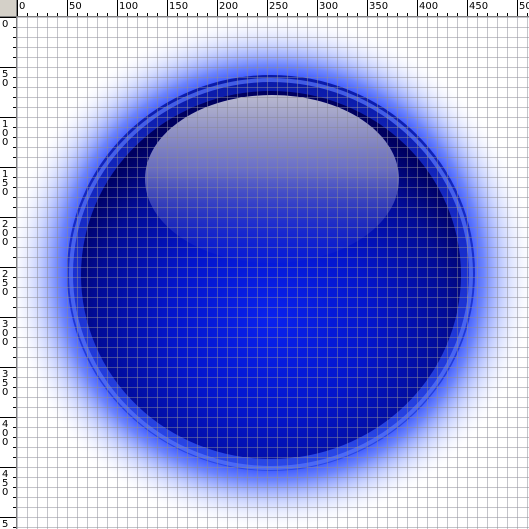 This screenshot has width=529, height=529. I want to click on horizontal-ruler: 0 50 100 150 200 250 300 350 400 450 500, so click(273, 8).